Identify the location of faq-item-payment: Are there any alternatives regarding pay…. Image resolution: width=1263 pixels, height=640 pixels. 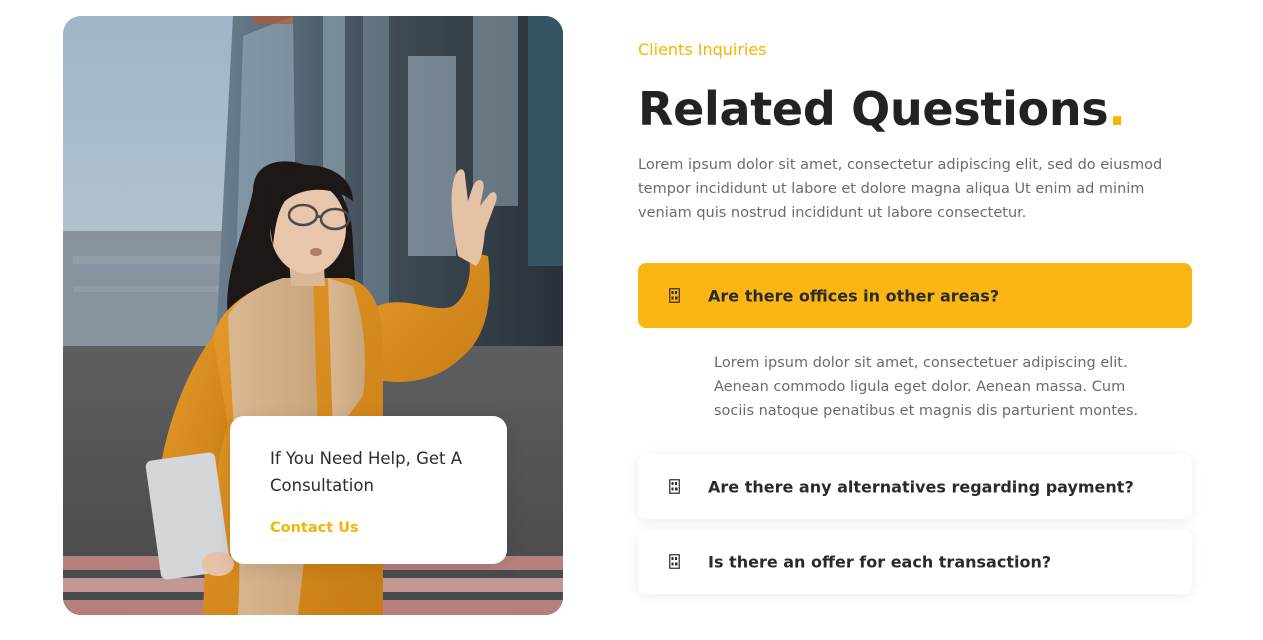
(915, 486).